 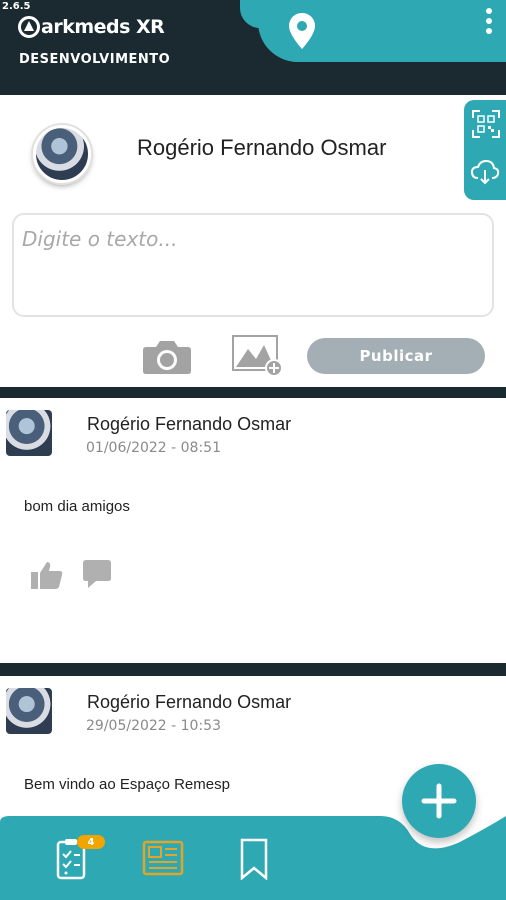 What do you see at coordinates (167, 357) in the screenshot?
I see `camera-icon` at bounding box center [167, 357].